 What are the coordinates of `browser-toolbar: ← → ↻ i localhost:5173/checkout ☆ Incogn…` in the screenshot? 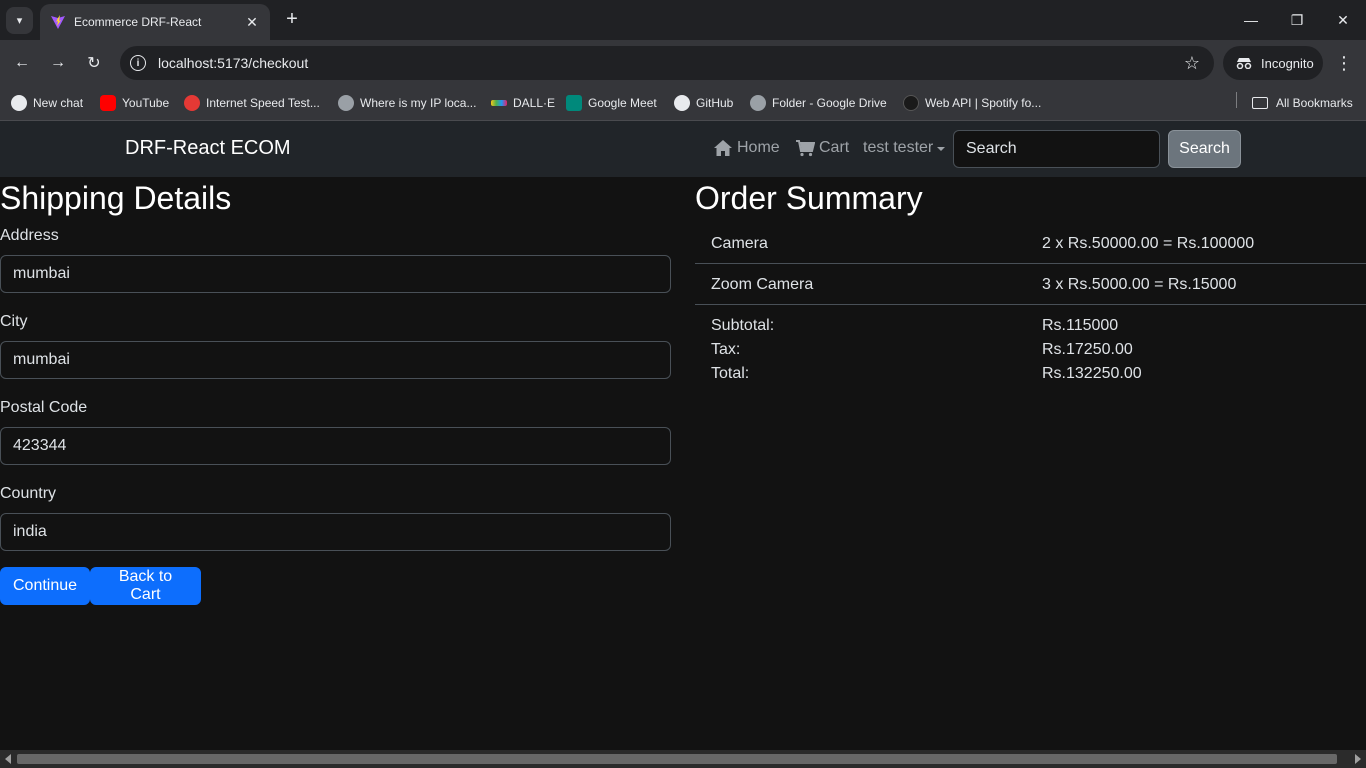 It's located at (683, 63).